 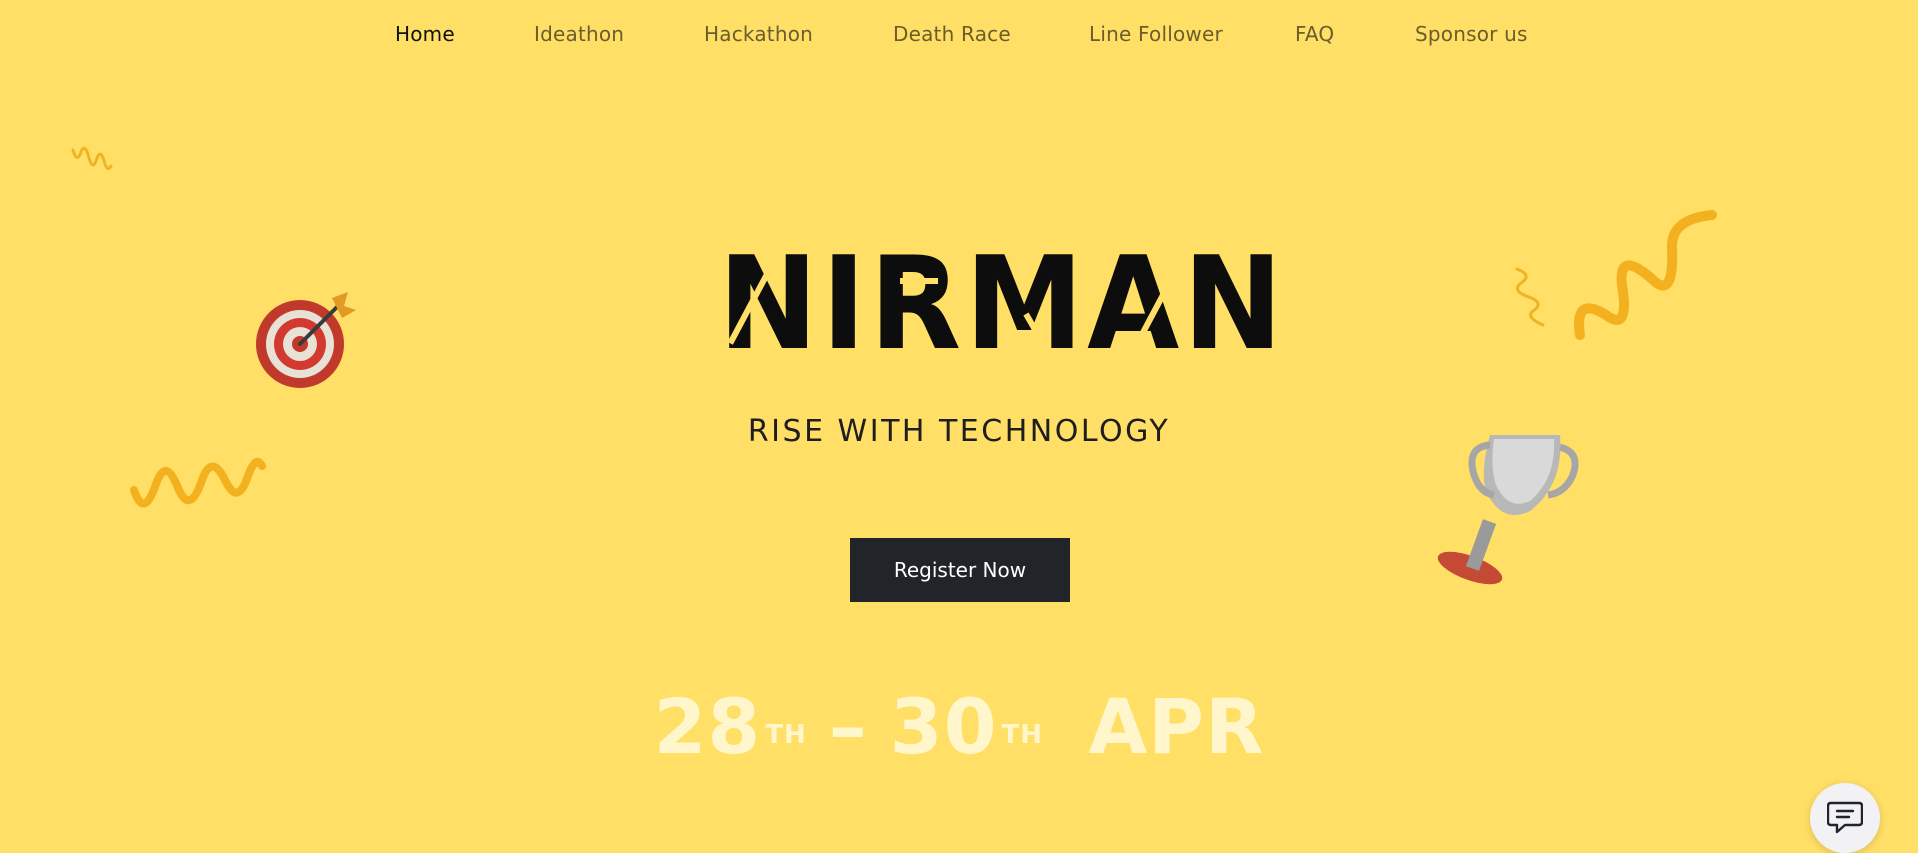 What do you see at coordinates (1002, 304) in the screenshot?
I see `logo-text: NIRMAN` at bounding box center [1002, 304].